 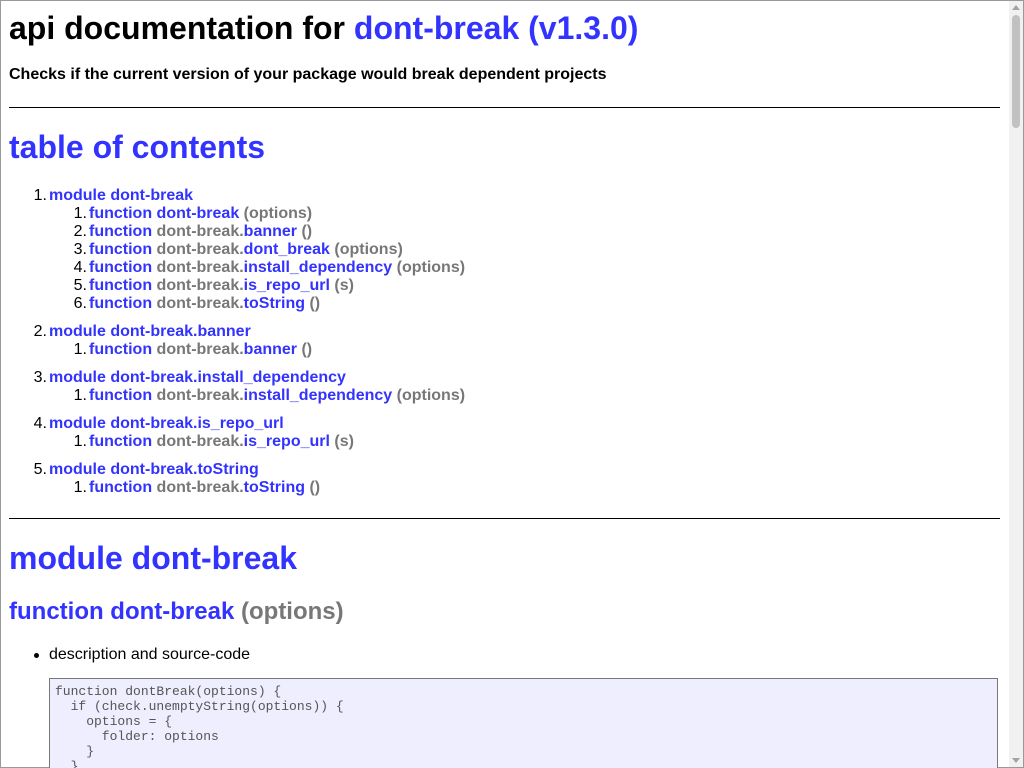 What do you see at coordinates (1016, 7) in the screenshot?
I see `scroll-up-arrow-icon` at bounding box center [1016, 7].